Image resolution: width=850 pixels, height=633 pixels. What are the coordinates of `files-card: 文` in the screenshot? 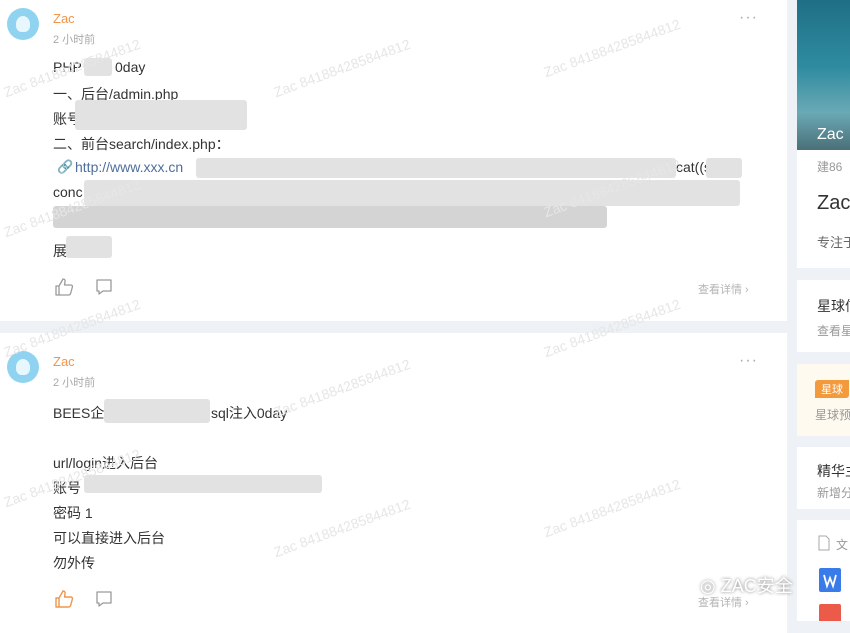 It's located at (823, 570).